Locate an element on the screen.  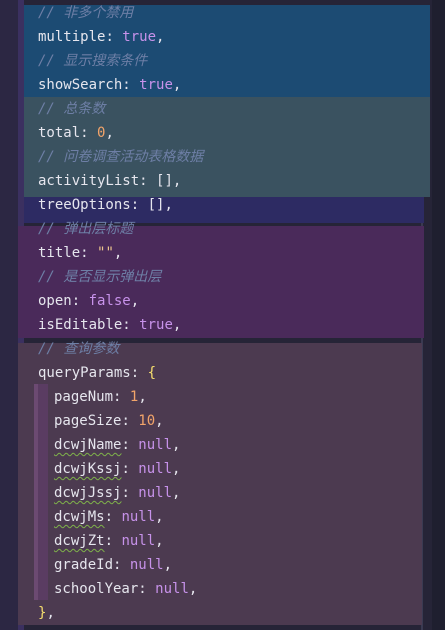
code-line: gradeId: null, is located at coordinates (113, 565).